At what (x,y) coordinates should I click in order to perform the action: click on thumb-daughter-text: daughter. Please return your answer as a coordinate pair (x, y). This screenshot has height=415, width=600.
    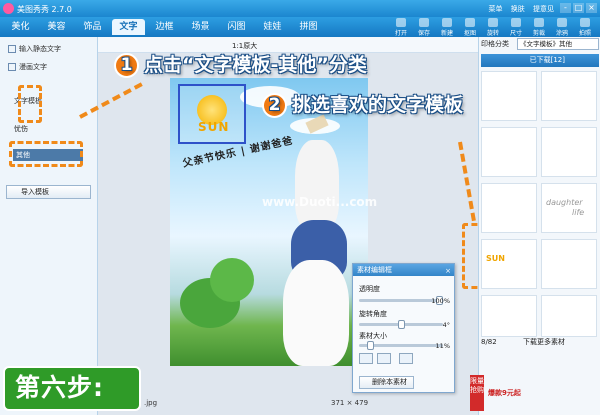
    Looking at the image, I should click on (564, 202).